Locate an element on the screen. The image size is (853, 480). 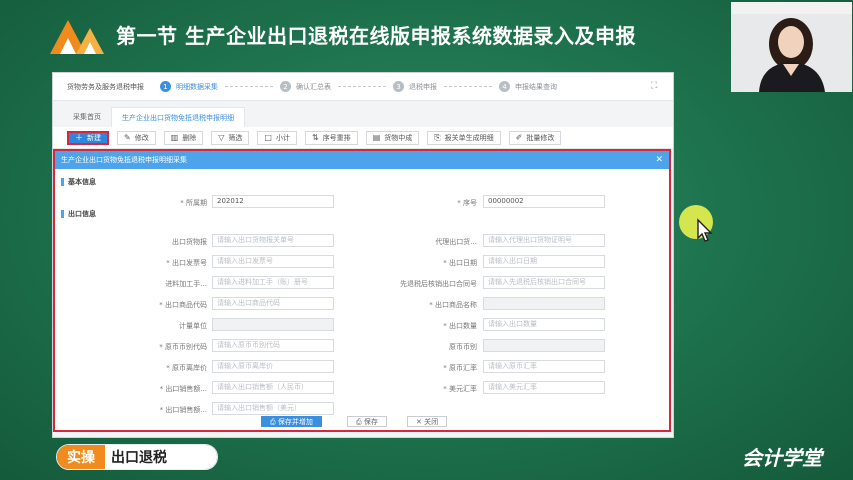
processing-input: 请输入进料加工手（账）册号 is located at coordinates (273, 282).